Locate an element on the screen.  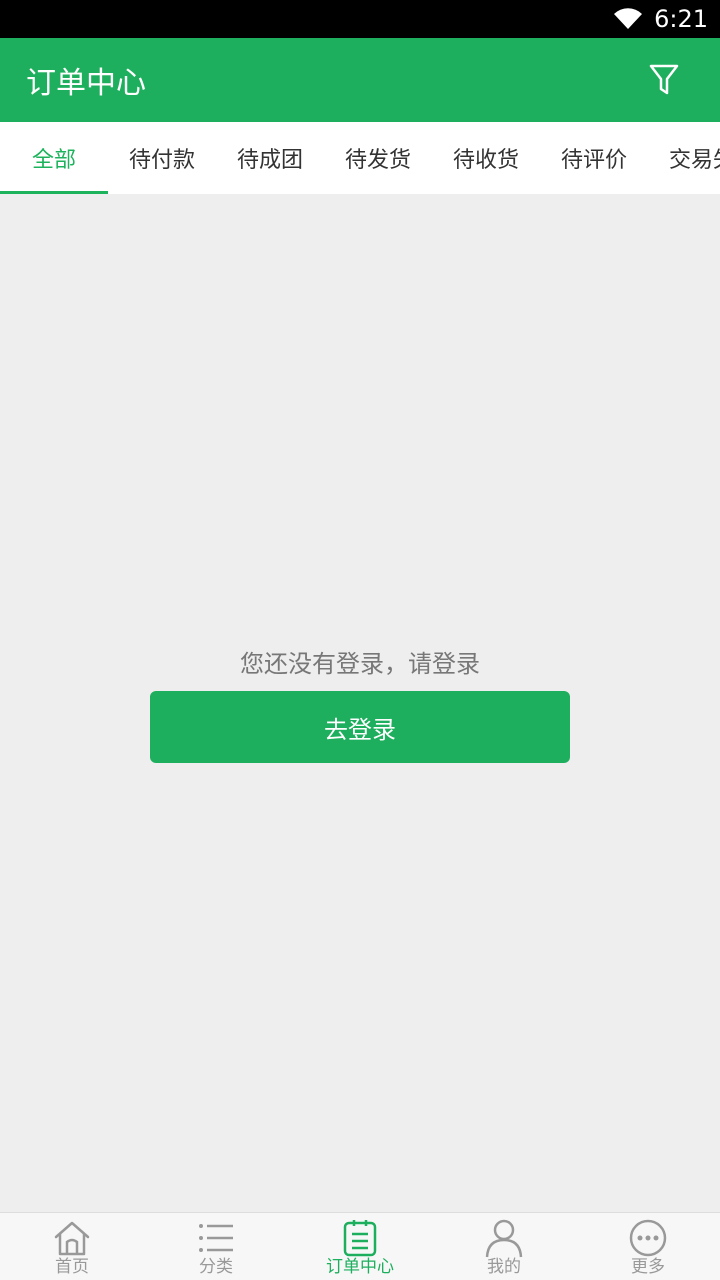
page-title: 订单中心 is located at coordinates (86, 83).